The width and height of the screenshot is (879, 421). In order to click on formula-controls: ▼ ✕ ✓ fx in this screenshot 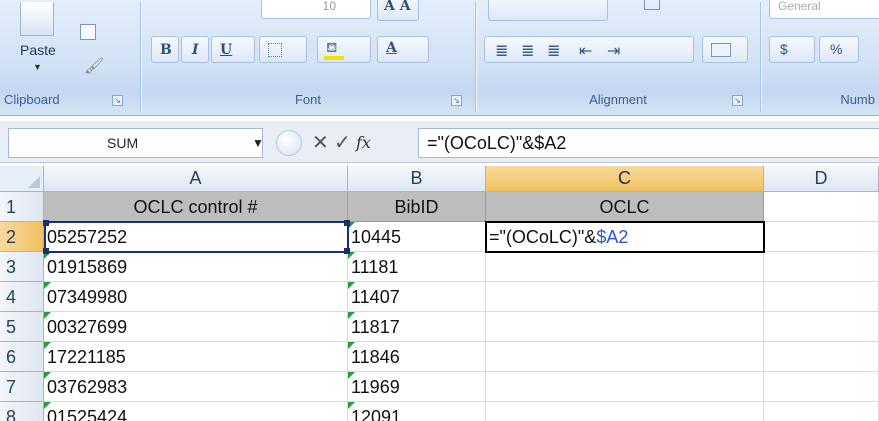, I will do `click(335, 143)`.